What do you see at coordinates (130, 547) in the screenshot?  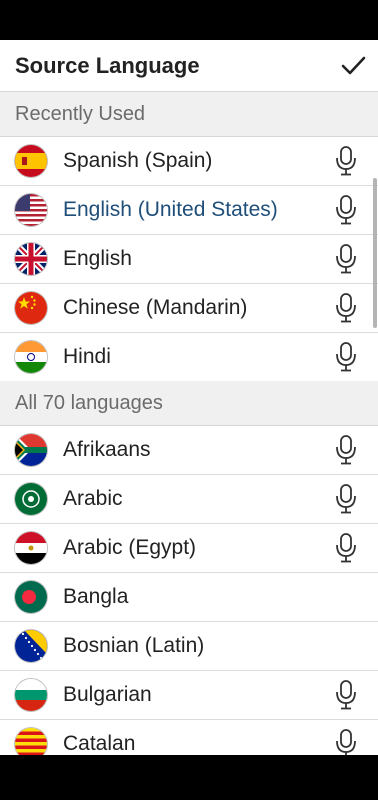 I see `language-label: Arabic (Egypt)` at bounding box center [130, 547].